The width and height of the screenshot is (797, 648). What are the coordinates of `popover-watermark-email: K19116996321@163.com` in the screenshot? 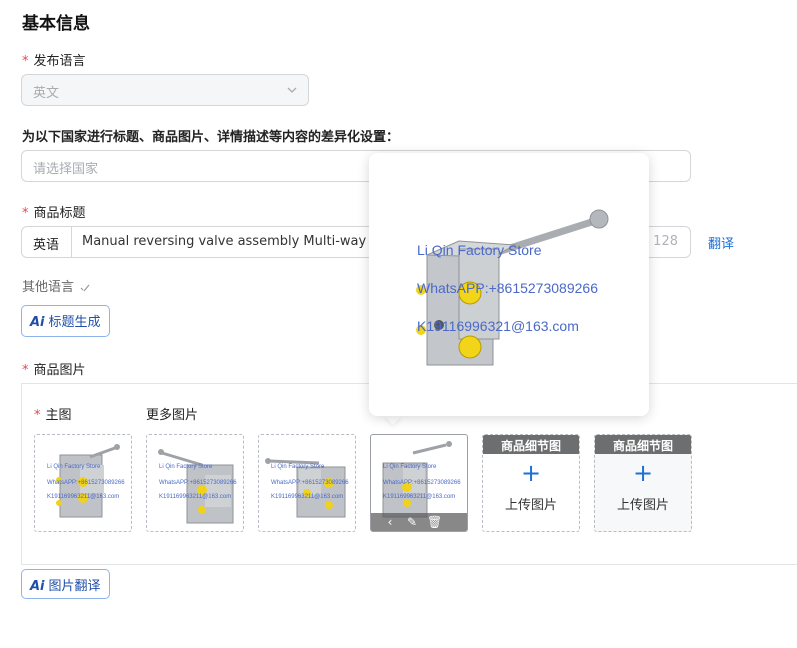 It's located at (498, 326).